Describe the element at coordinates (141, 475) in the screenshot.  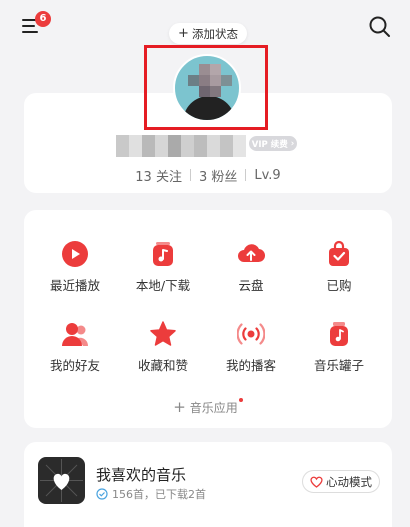
I see `playlist-title: 我喜欢的音乐` at that location.